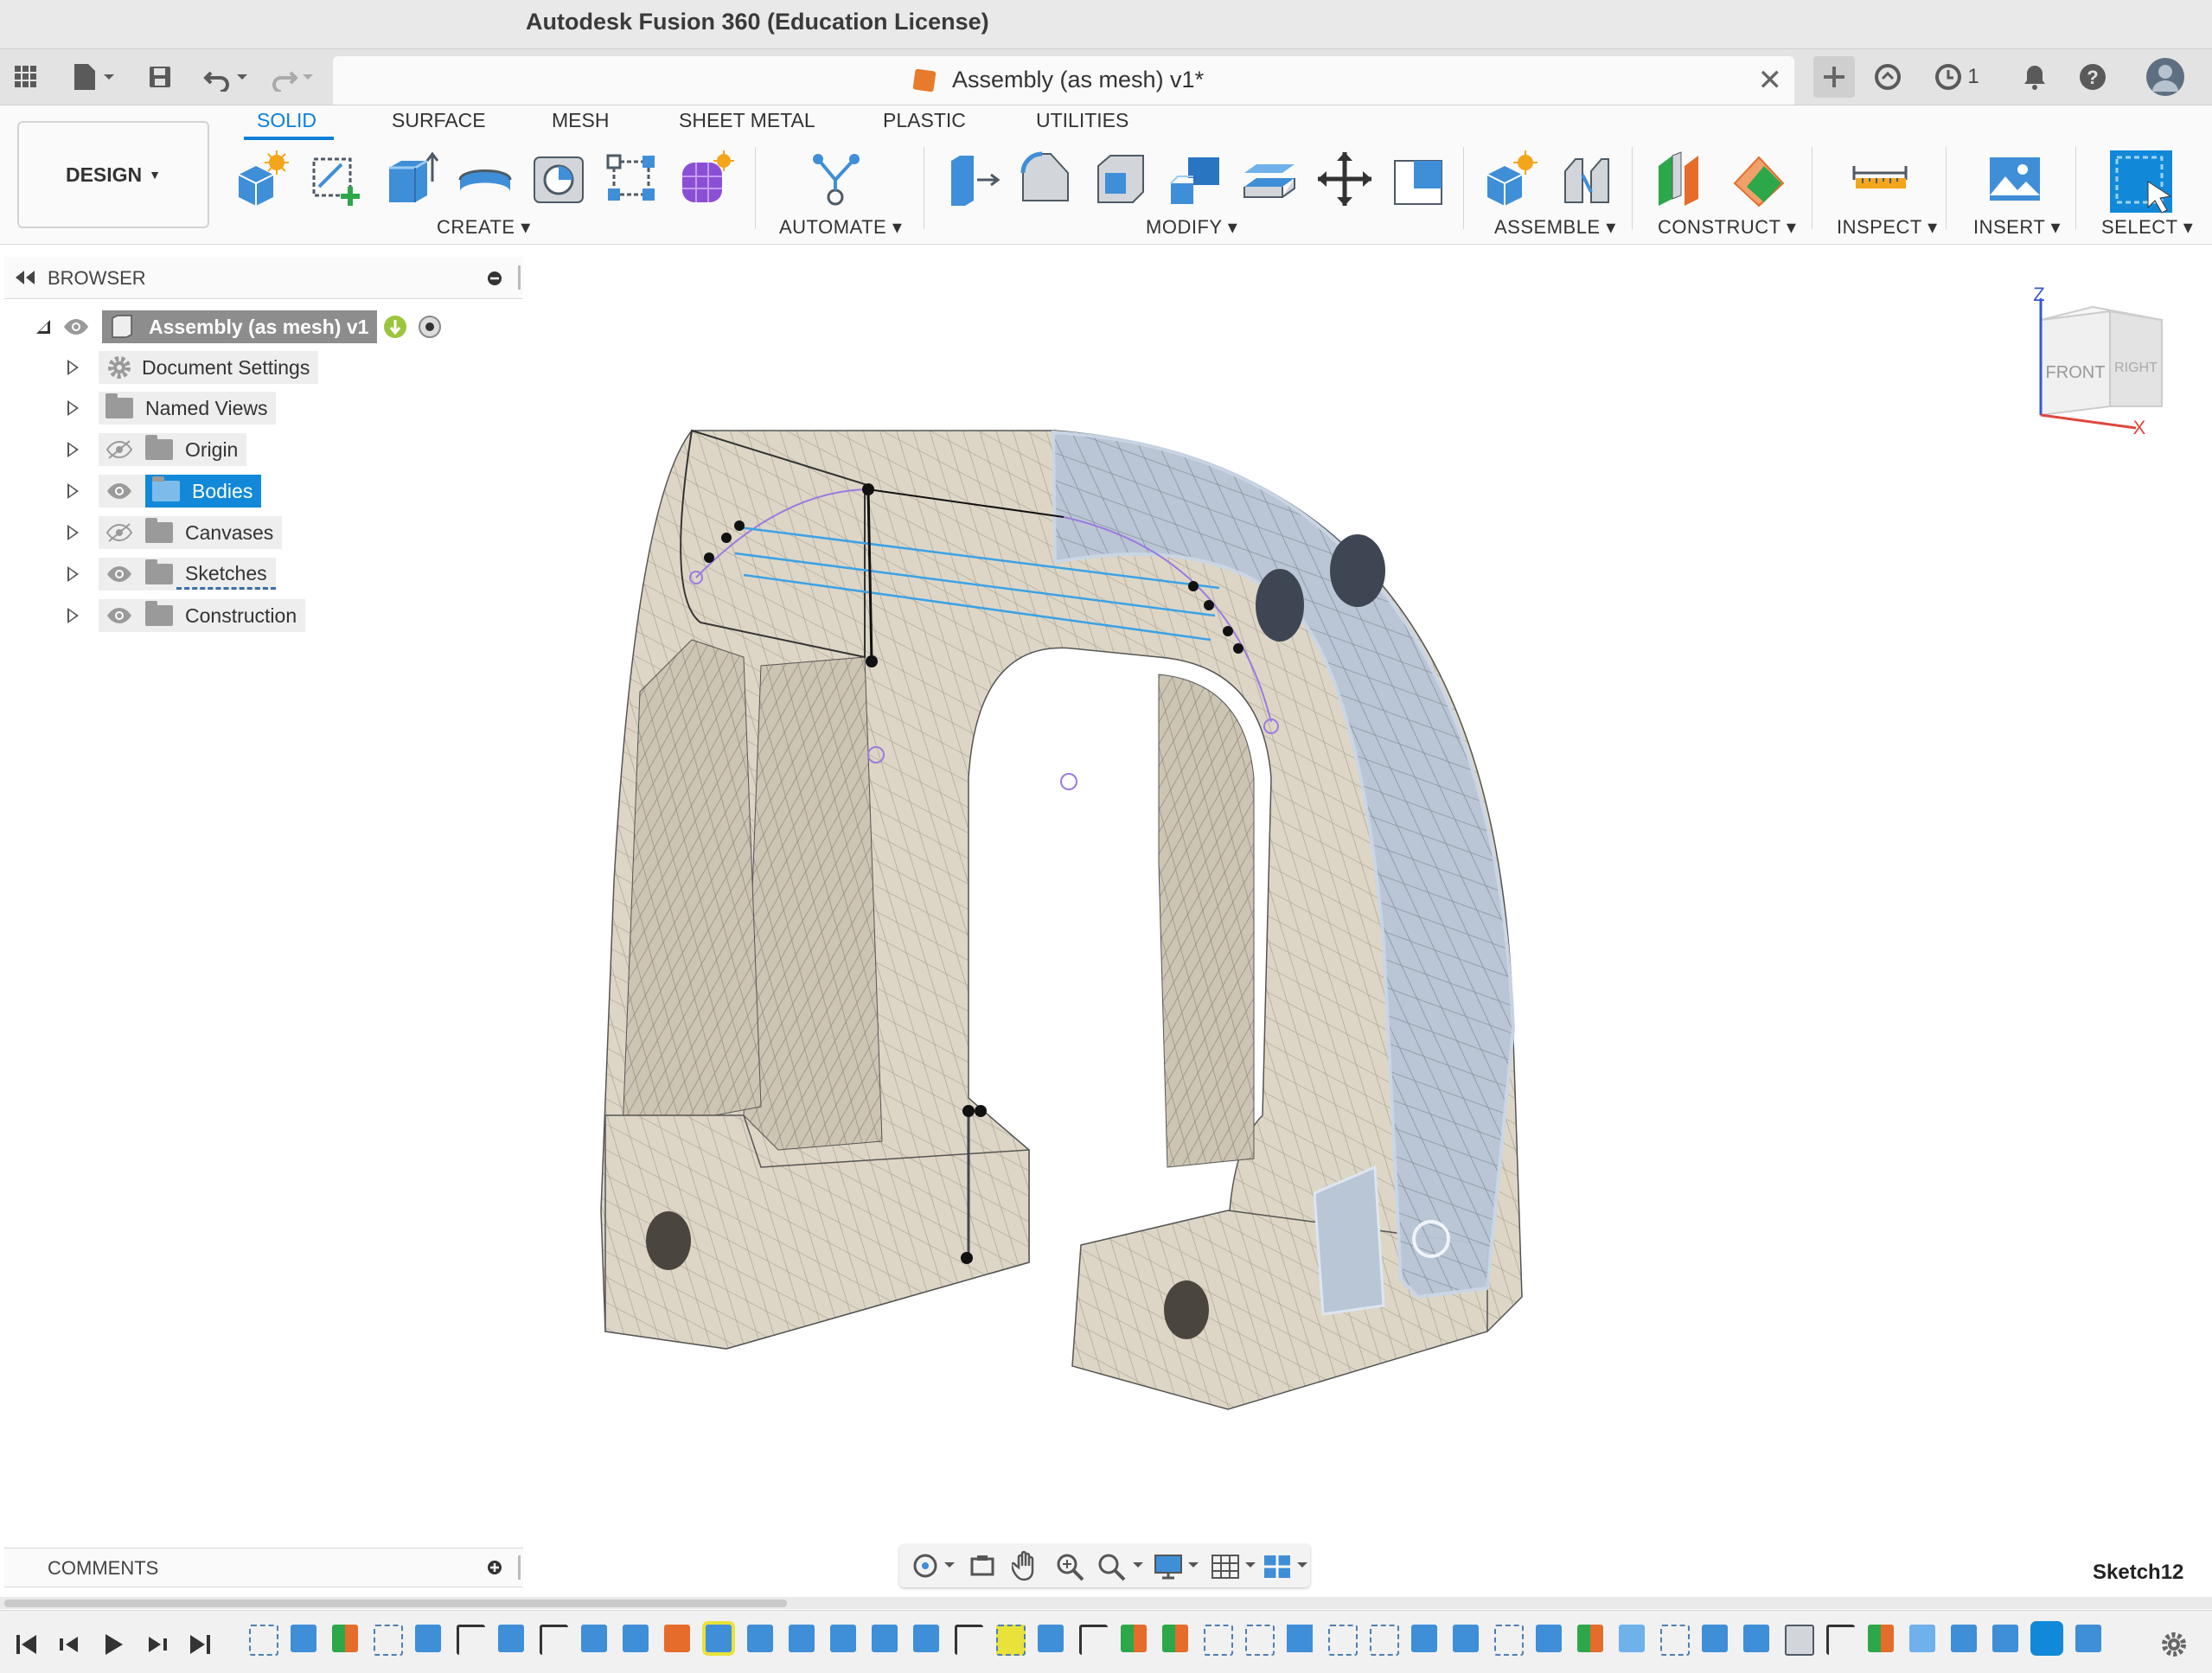 This screenshot has width=2212, height=1673. Describe the element at coordinates (157, 449) in the screenshot. I see `browser-item-origin: Origin` at that location.